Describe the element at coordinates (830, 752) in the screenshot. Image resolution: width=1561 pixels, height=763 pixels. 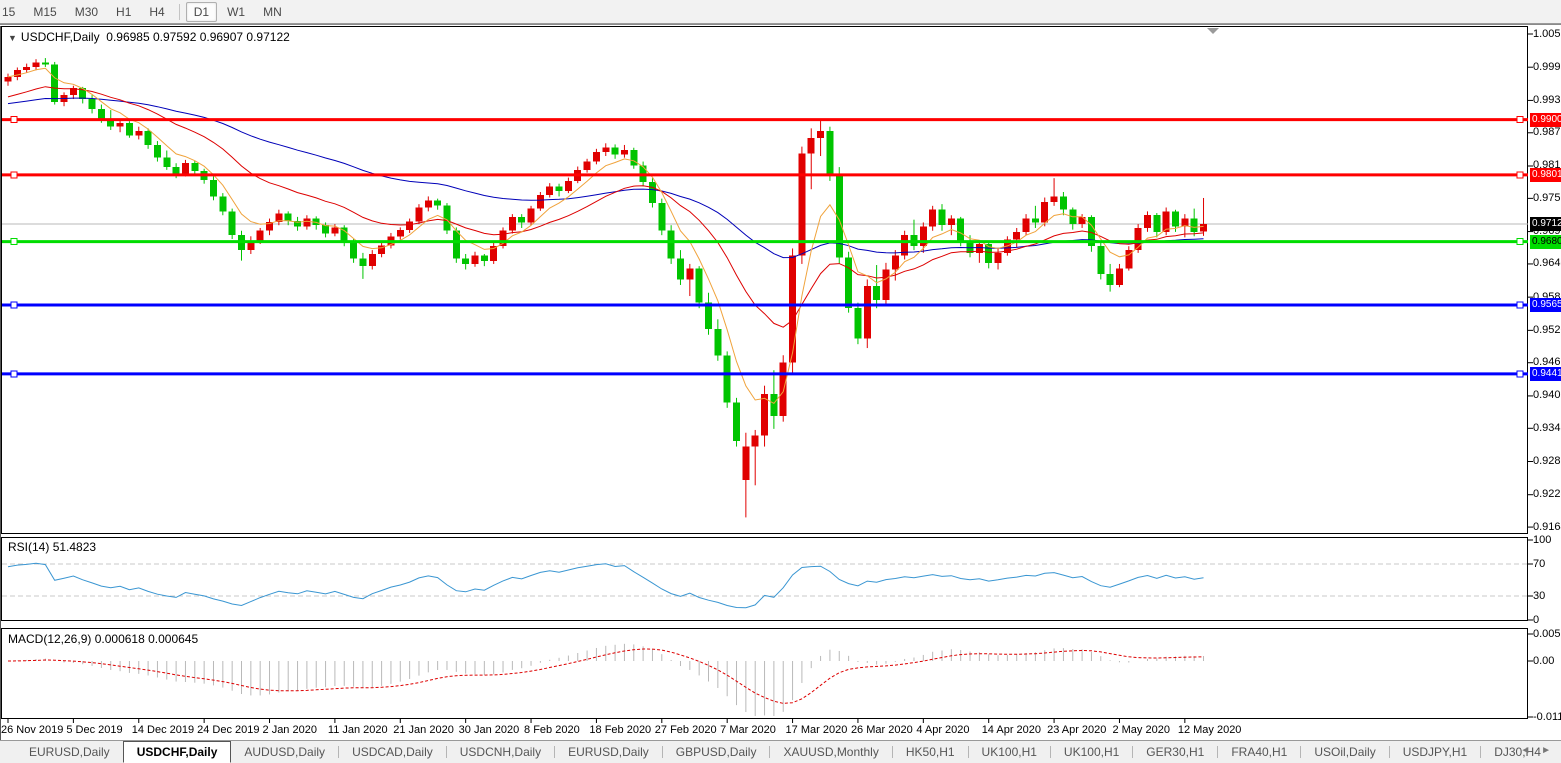
I see `chart-tab-xauusd-monthly: XAUUSD,Monthly` at that location.